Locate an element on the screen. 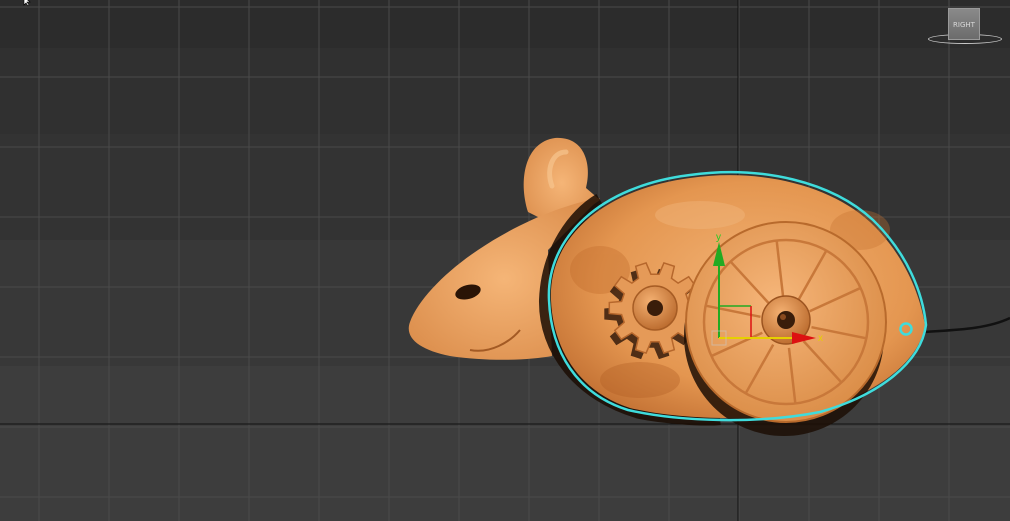 The height and width of the screenshot is (521, 1010). viewcube-face: RIGHT is located at coordinates (964, 24).